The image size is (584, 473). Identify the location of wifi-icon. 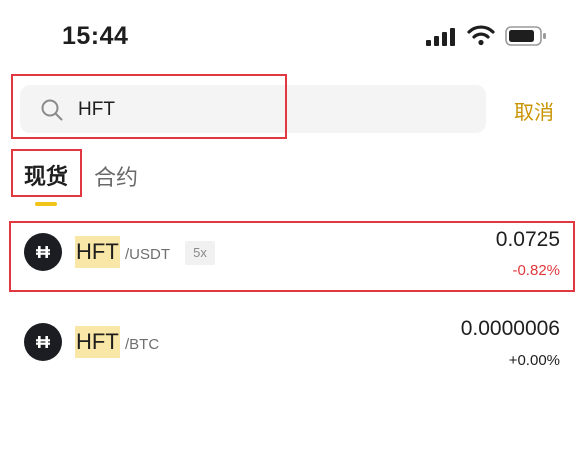
(481, 35).